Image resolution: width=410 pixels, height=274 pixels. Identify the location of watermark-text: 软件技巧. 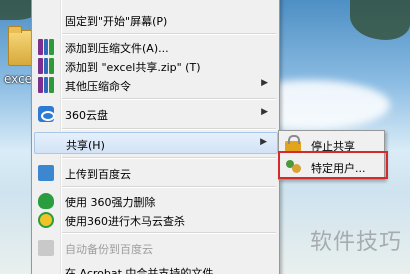
(355, 242).